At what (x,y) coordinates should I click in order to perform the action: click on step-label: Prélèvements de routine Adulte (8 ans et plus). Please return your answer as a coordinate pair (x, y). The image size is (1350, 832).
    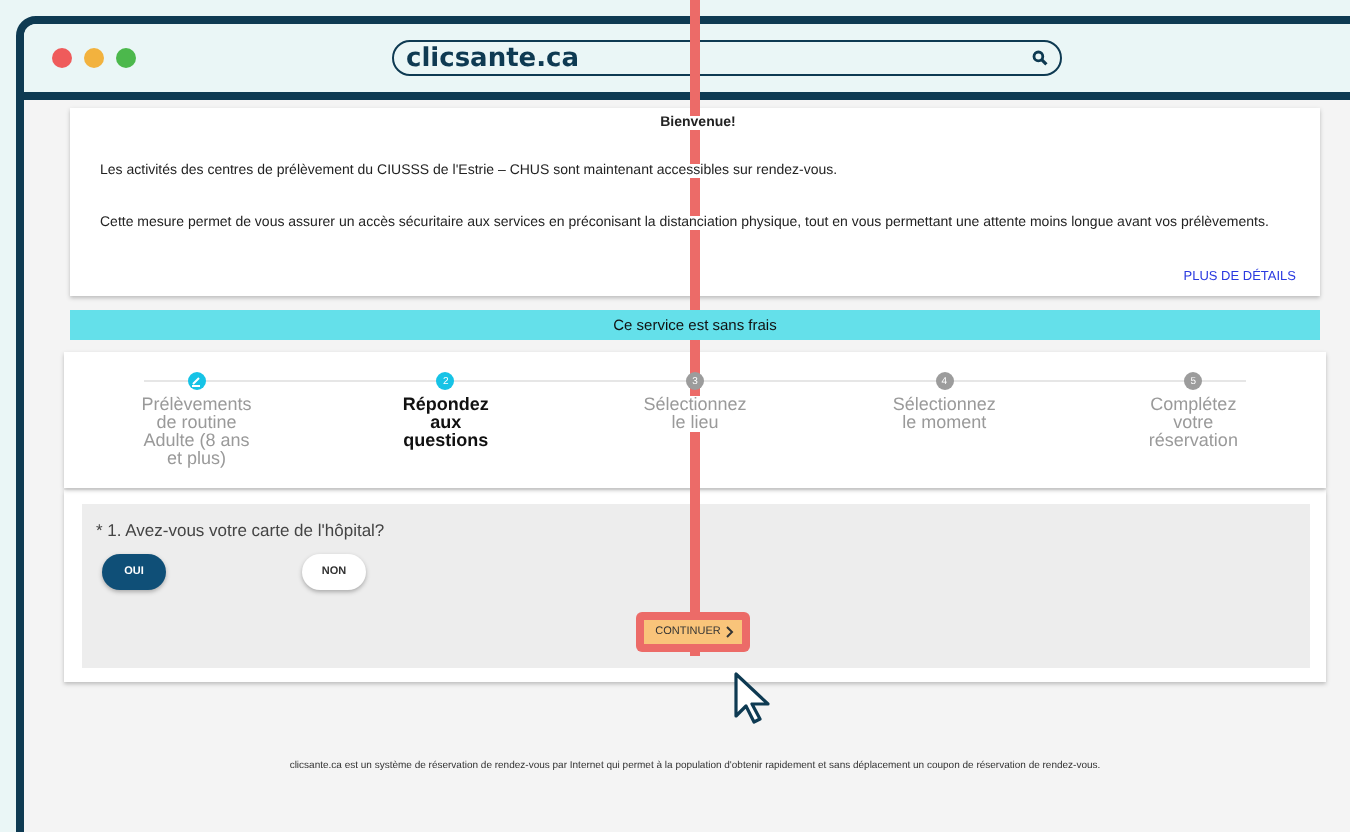
    Looking at the image, I should click on (196, 432).